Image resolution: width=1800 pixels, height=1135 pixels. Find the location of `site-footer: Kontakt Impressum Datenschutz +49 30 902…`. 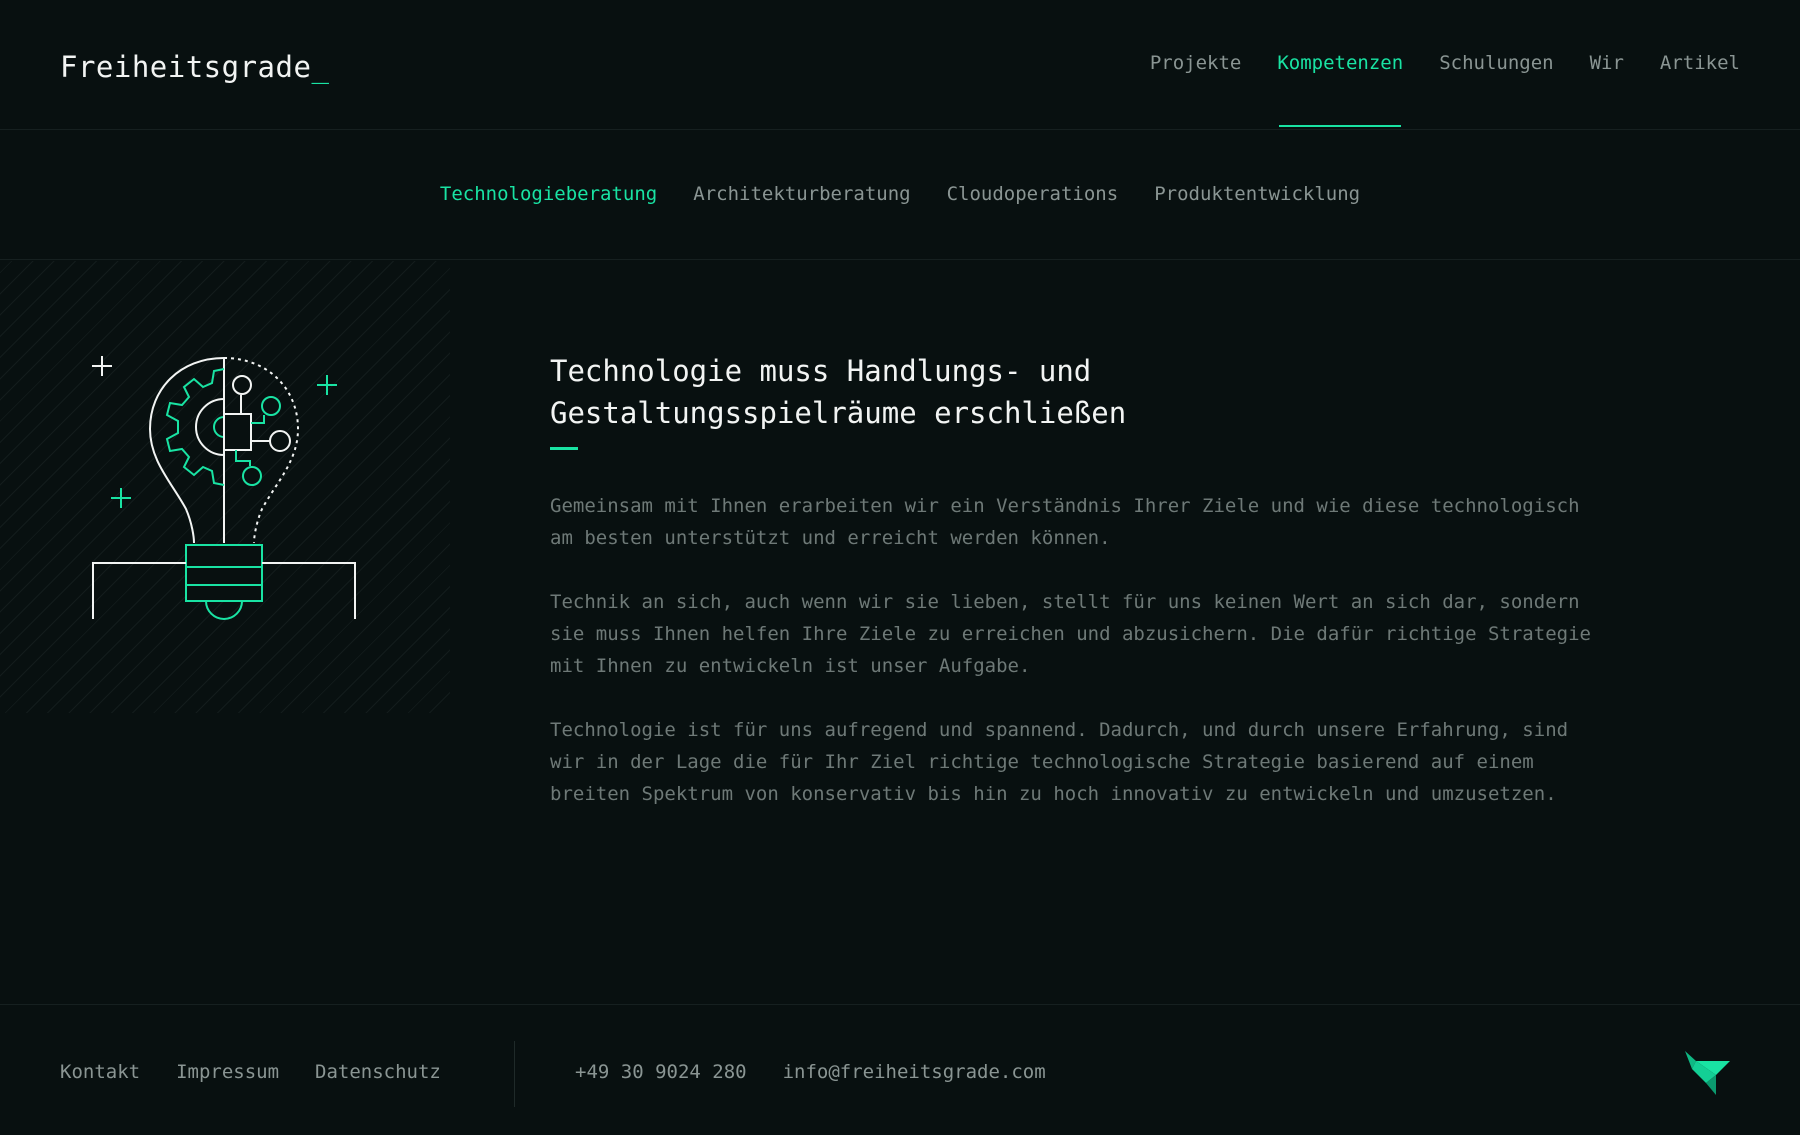

site-footer: Kontakt Impressum Datenschutz +49 30 902… is located at coordinates (900, 1069).